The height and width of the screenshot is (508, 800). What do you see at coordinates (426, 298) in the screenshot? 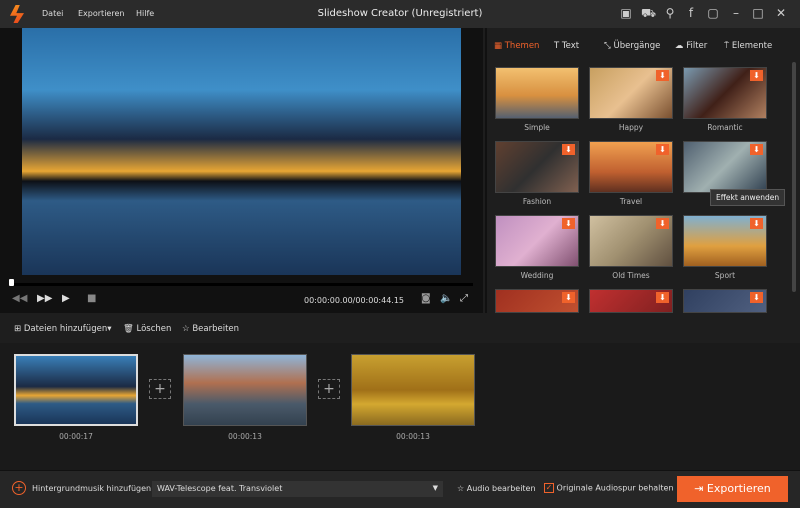
I see `snapshot-icon: ◙` at bounding box center [426, 298].